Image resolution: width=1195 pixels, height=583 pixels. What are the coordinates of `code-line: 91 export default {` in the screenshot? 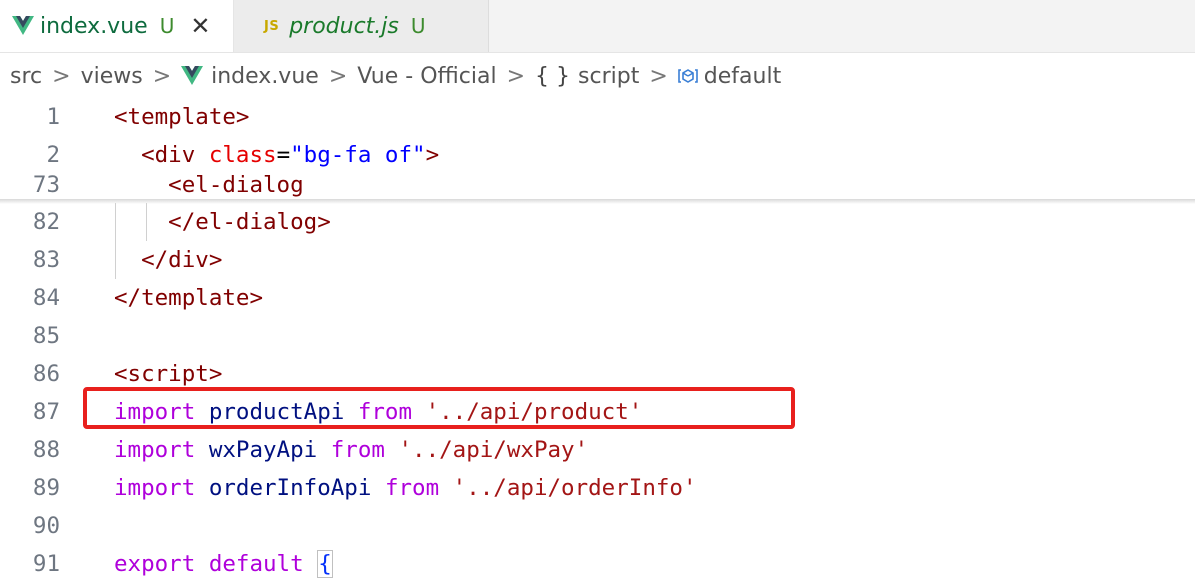 It's located at (597, 564).